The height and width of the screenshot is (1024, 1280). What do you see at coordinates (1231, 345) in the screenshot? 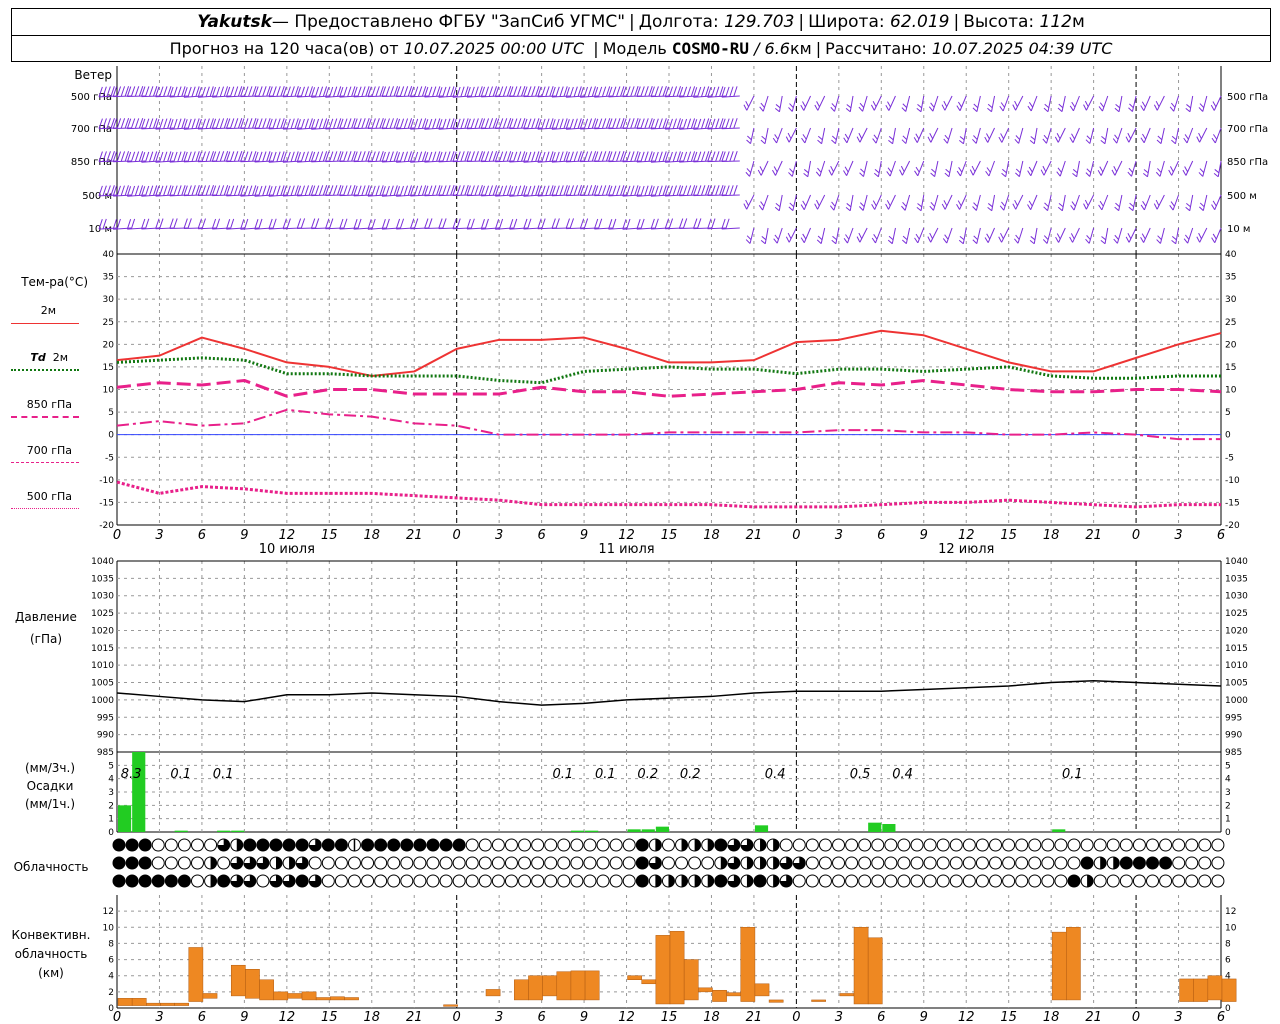
I see `temp-tick-label: 20` at bounding box center [1231, 345].